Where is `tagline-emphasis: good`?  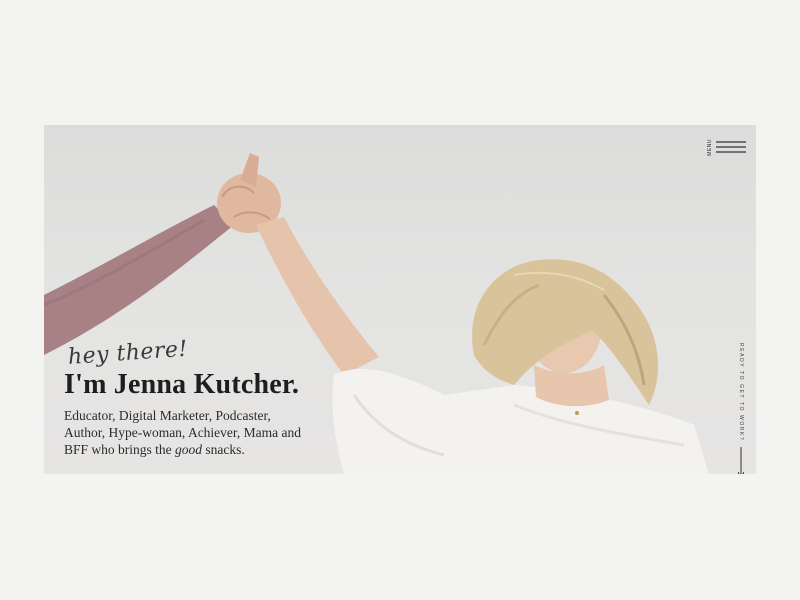
tagline-emphasis: good is located at coordinates (189, 449).